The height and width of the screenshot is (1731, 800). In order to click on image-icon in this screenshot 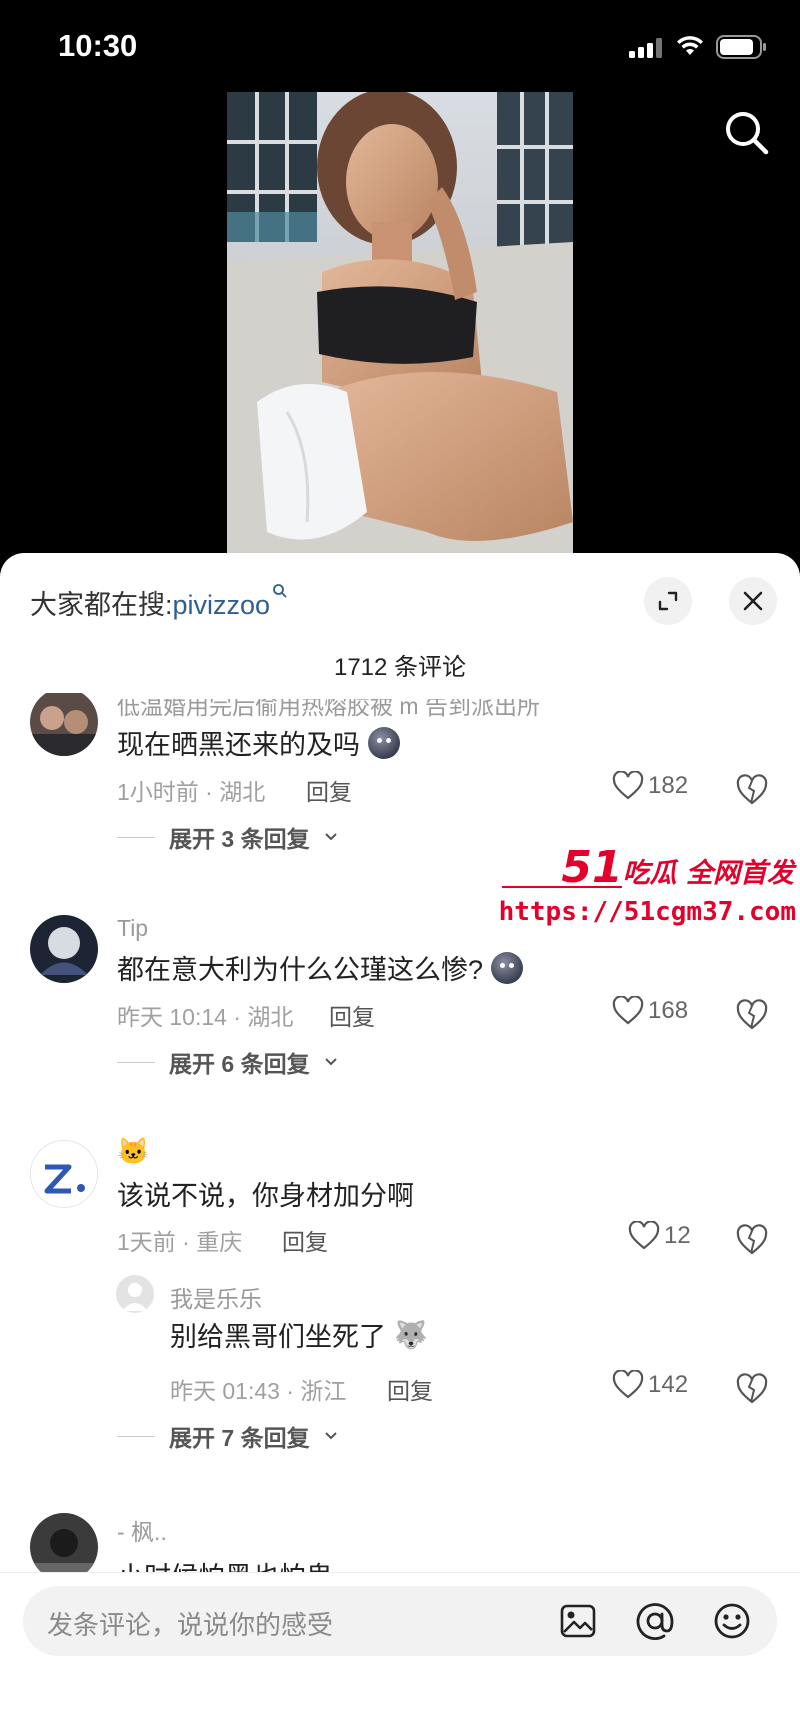, I will do `click(578, 1621)`.